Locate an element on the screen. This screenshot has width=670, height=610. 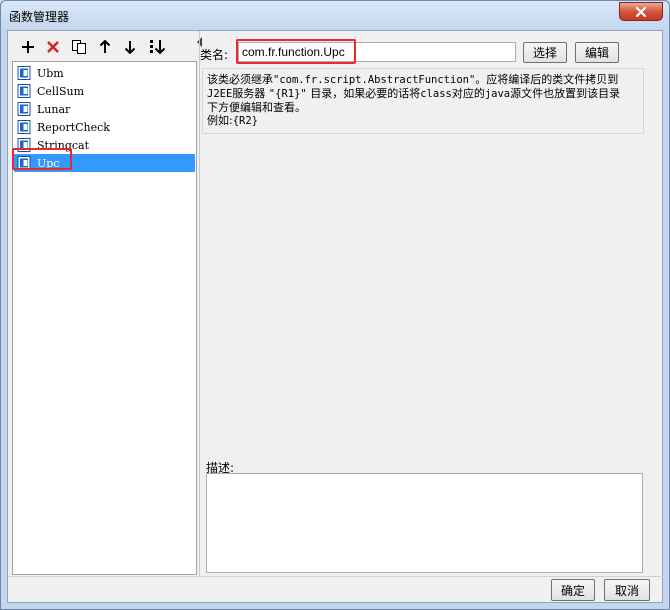
list-item: ReportCheck is located at coordinates (104, 127).